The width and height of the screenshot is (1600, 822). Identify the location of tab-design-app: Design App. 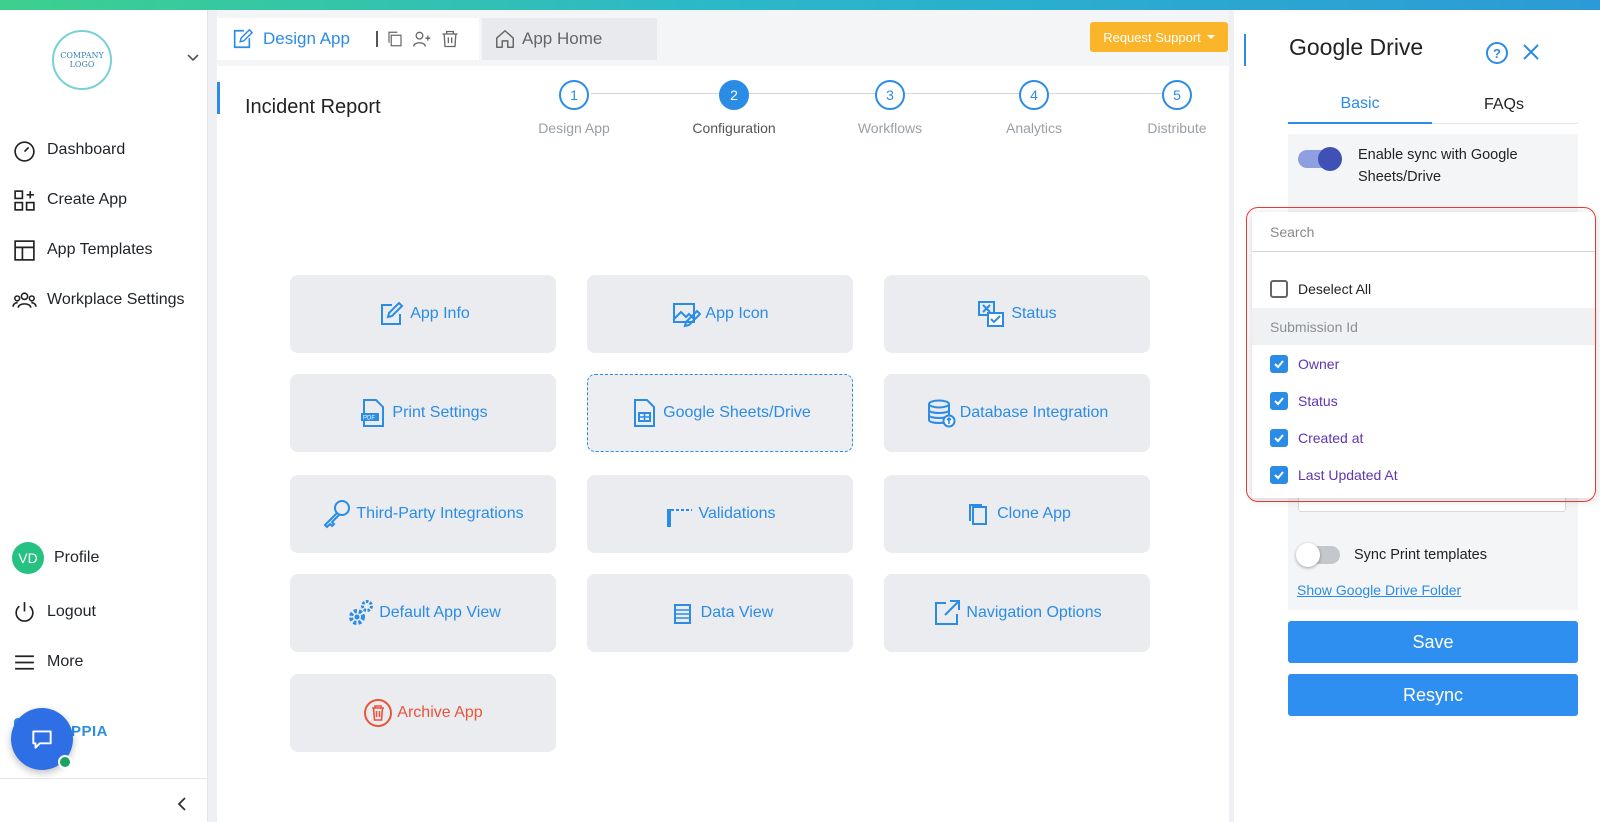
(348, 39).